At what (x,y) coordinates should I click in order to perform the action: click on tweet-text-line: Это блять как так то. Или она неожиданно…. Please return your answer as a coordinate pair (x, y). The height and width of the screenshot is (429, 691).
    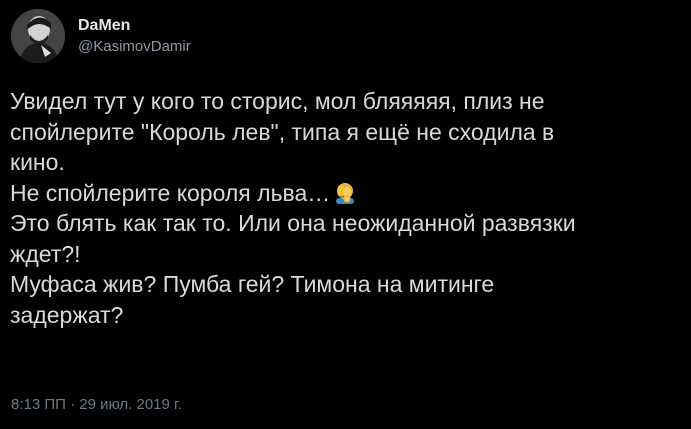
    Looking at the image, I should click on (293, 223).